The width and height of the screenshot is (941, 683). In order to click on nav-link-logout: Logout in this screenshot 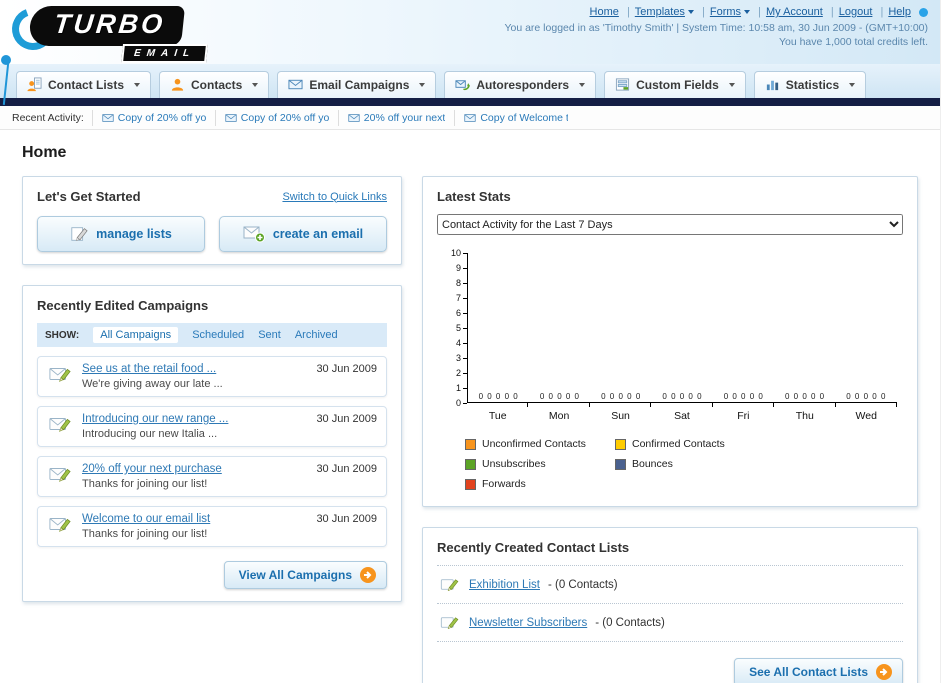, I will do `click(856, 12)`.